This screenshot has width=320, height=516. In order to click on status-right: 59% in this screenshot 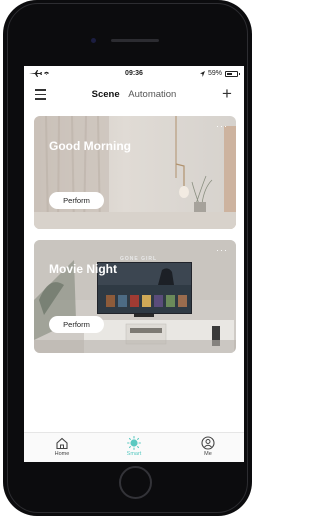, I will do `click(219, 73)`.